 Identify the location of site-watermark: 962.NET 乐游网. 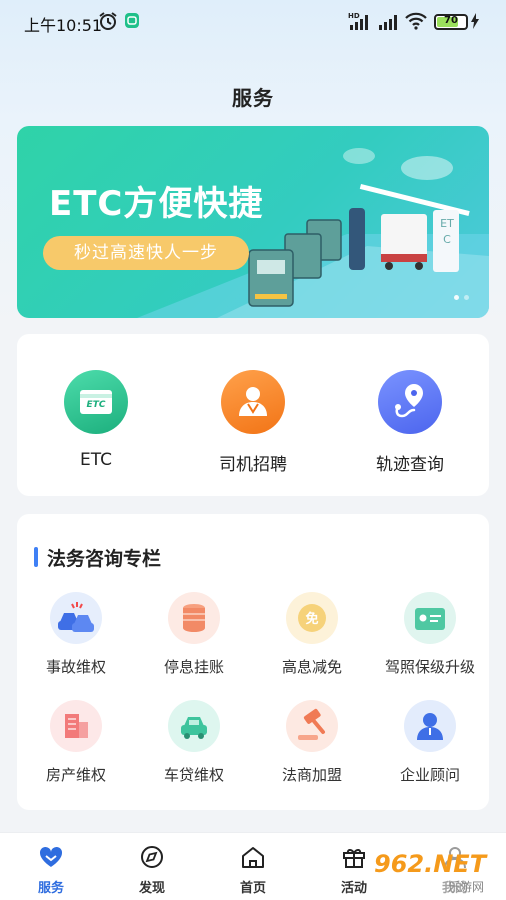
(435, 872).